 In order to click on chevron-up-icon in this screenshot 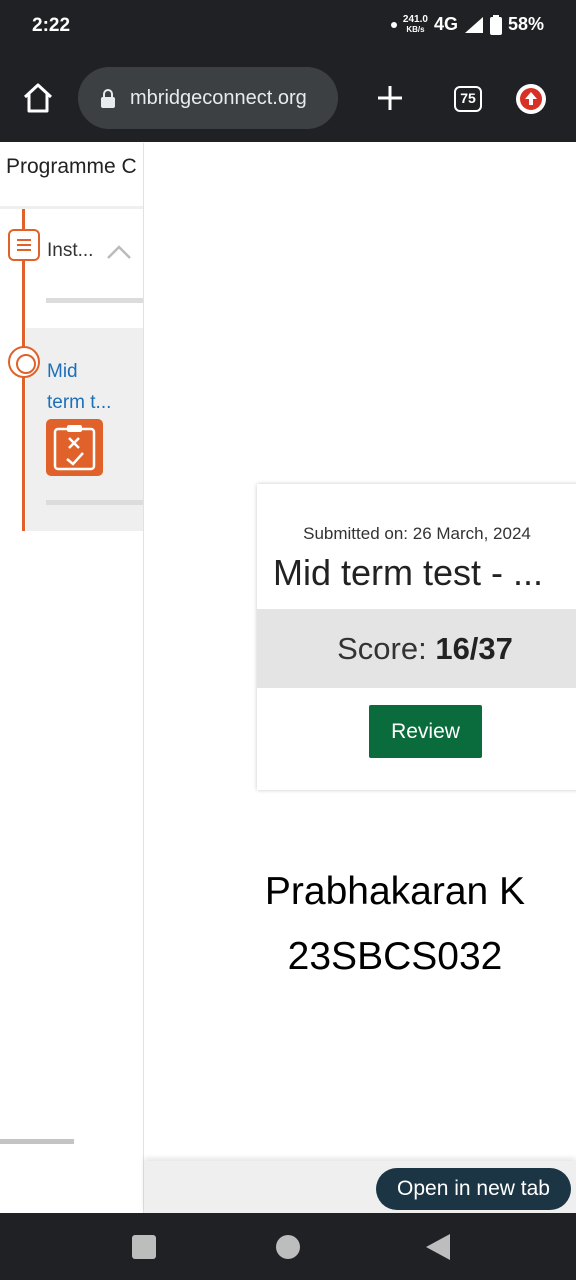, I will do `click(119, 252)`.